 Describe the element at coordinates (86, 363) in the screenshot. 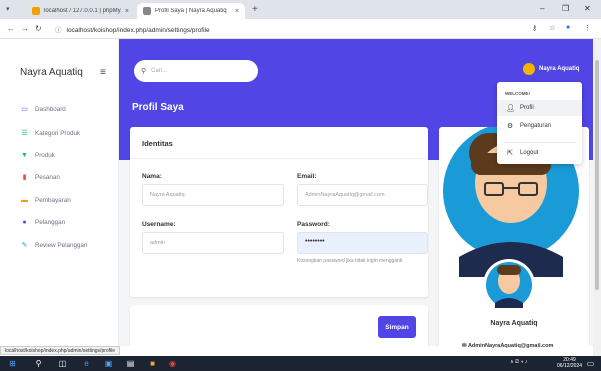

I see `edge-icon: e` at that location.